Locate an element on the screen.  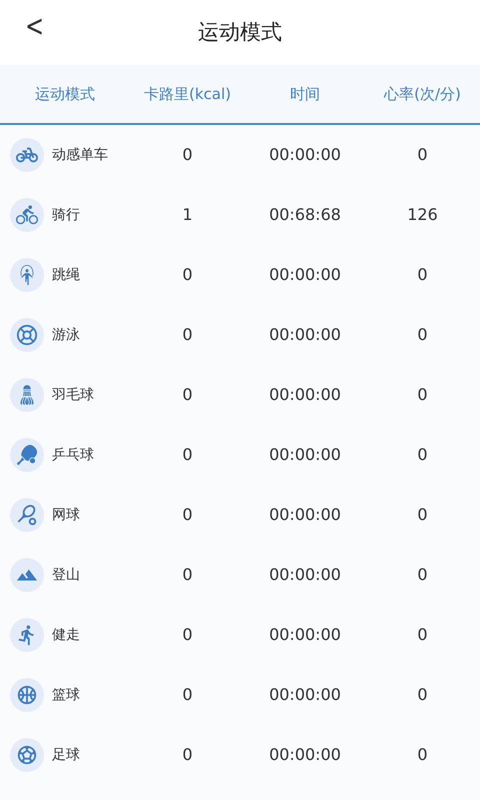
sport-name: 乒乓球 is located at coordinates (73, 455).